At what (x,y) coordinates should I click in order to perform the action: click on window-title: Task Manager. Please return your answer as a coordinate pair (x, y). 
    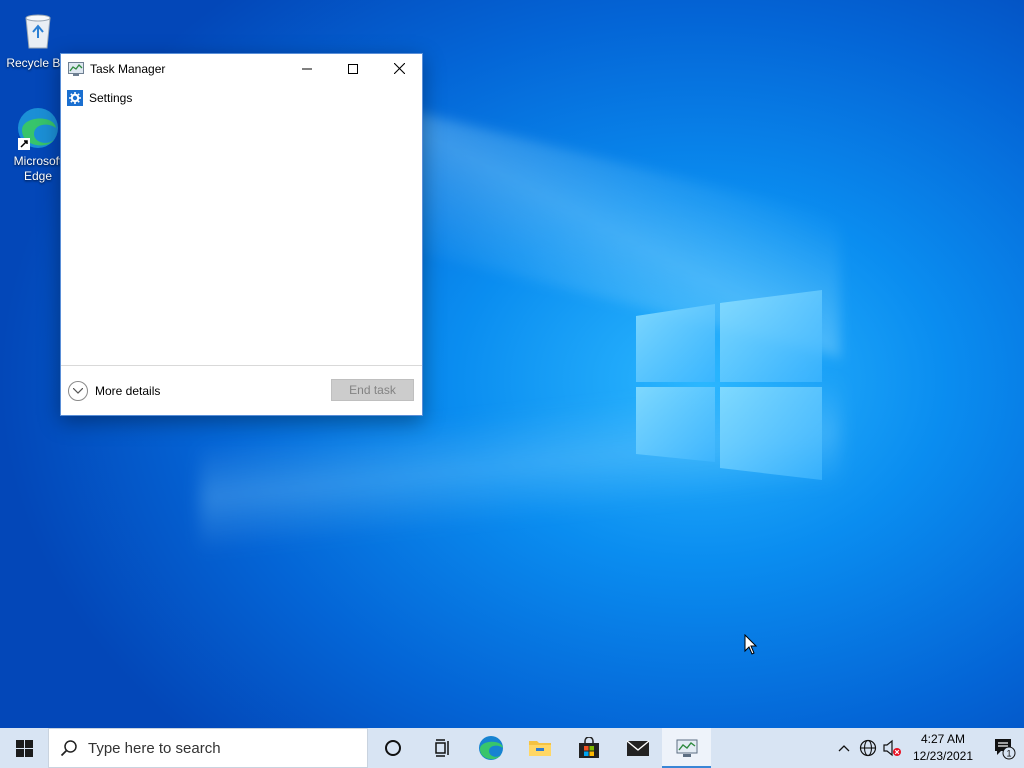
    Looking at the image, I should click on (128, 68).